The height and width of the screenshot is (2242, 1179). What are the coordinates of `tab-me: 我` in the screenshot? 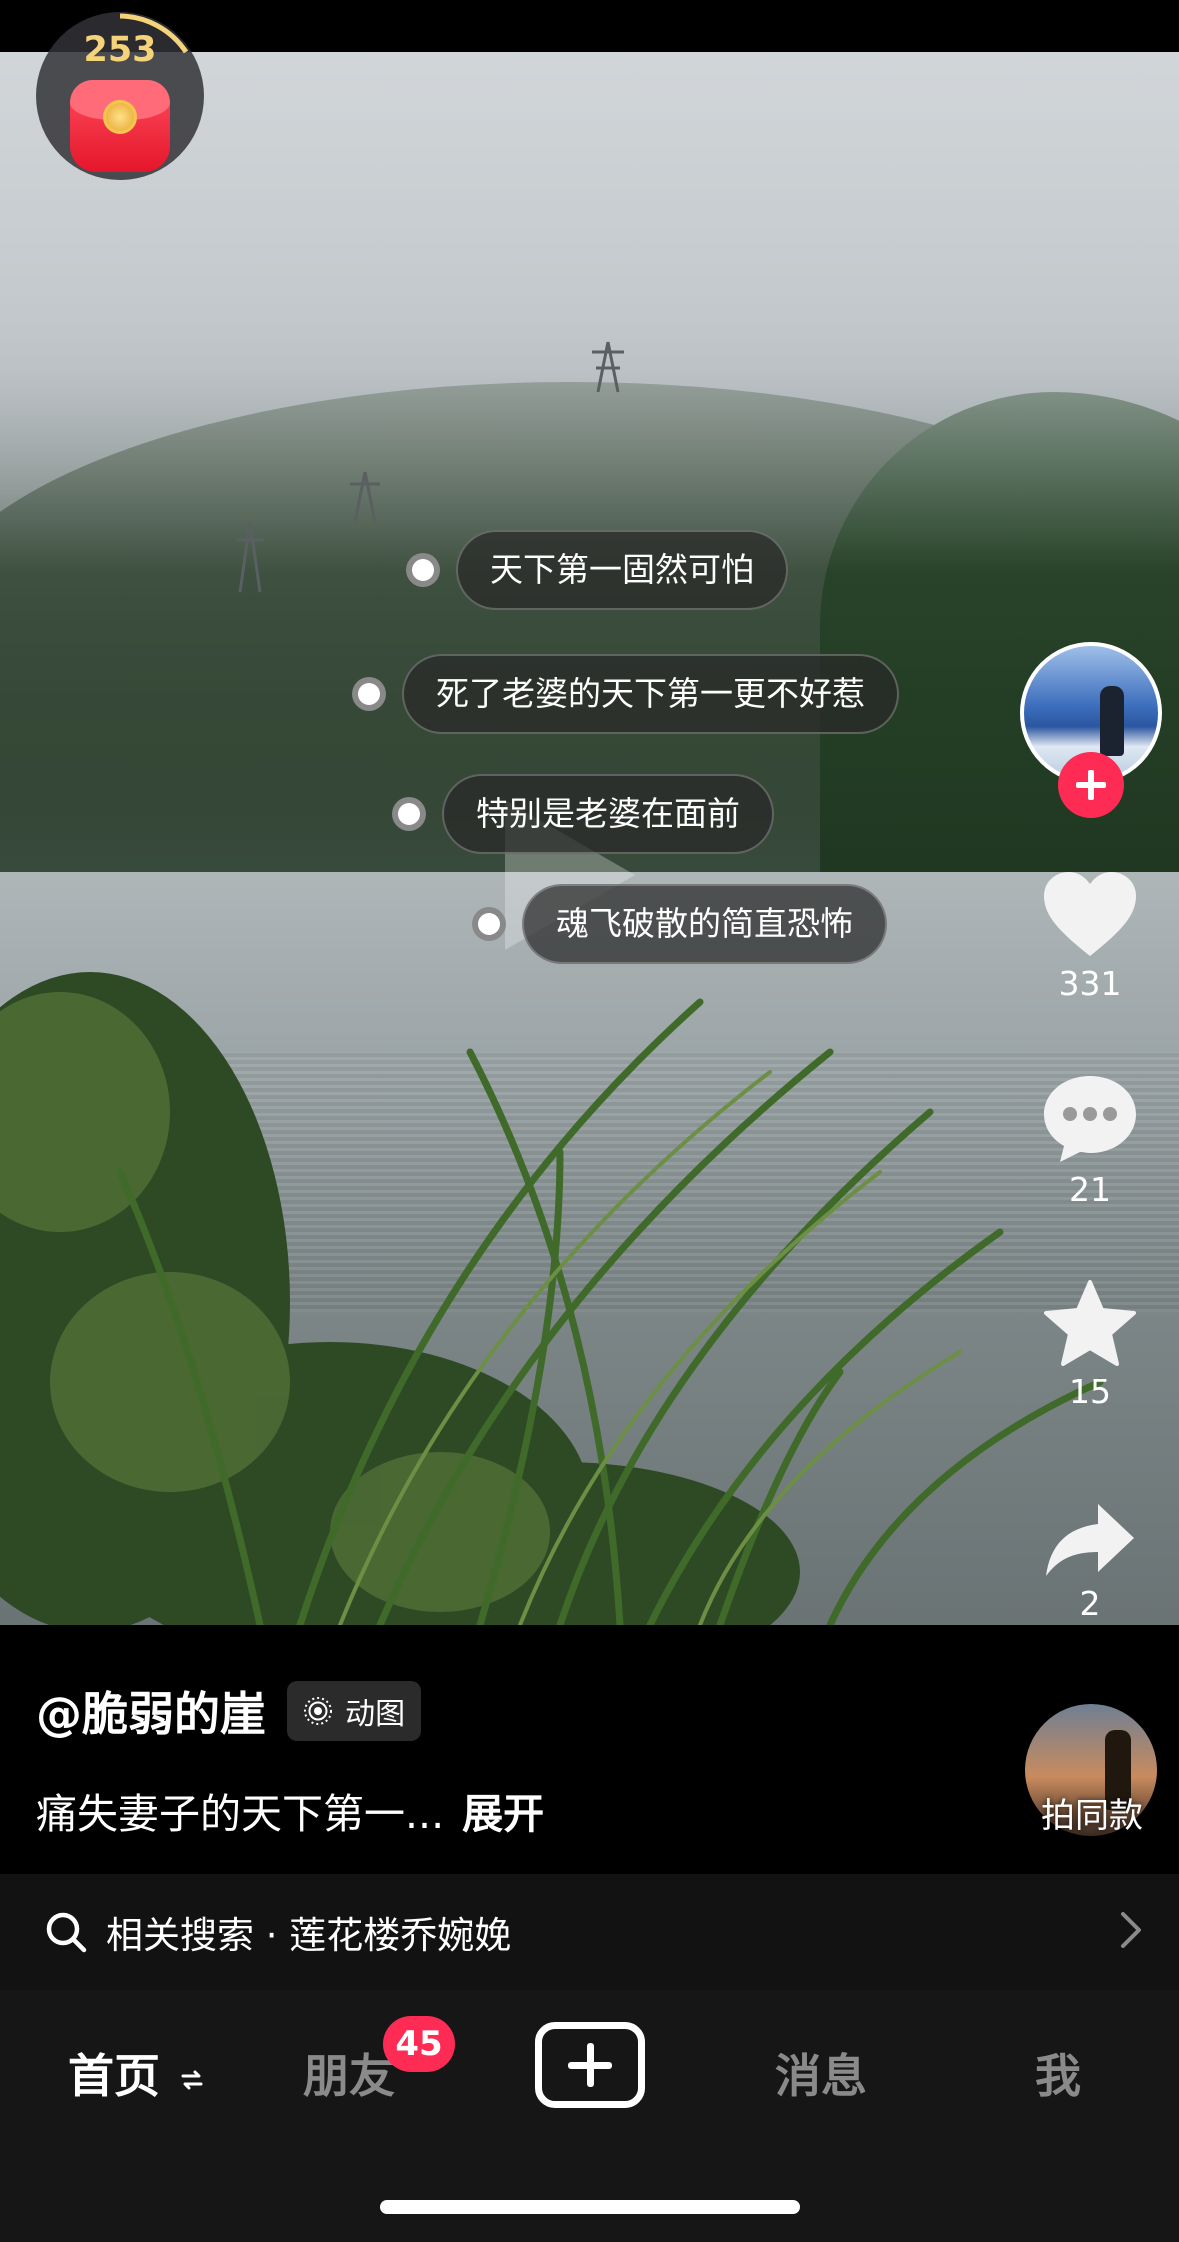 It's located at (1058, 2073).